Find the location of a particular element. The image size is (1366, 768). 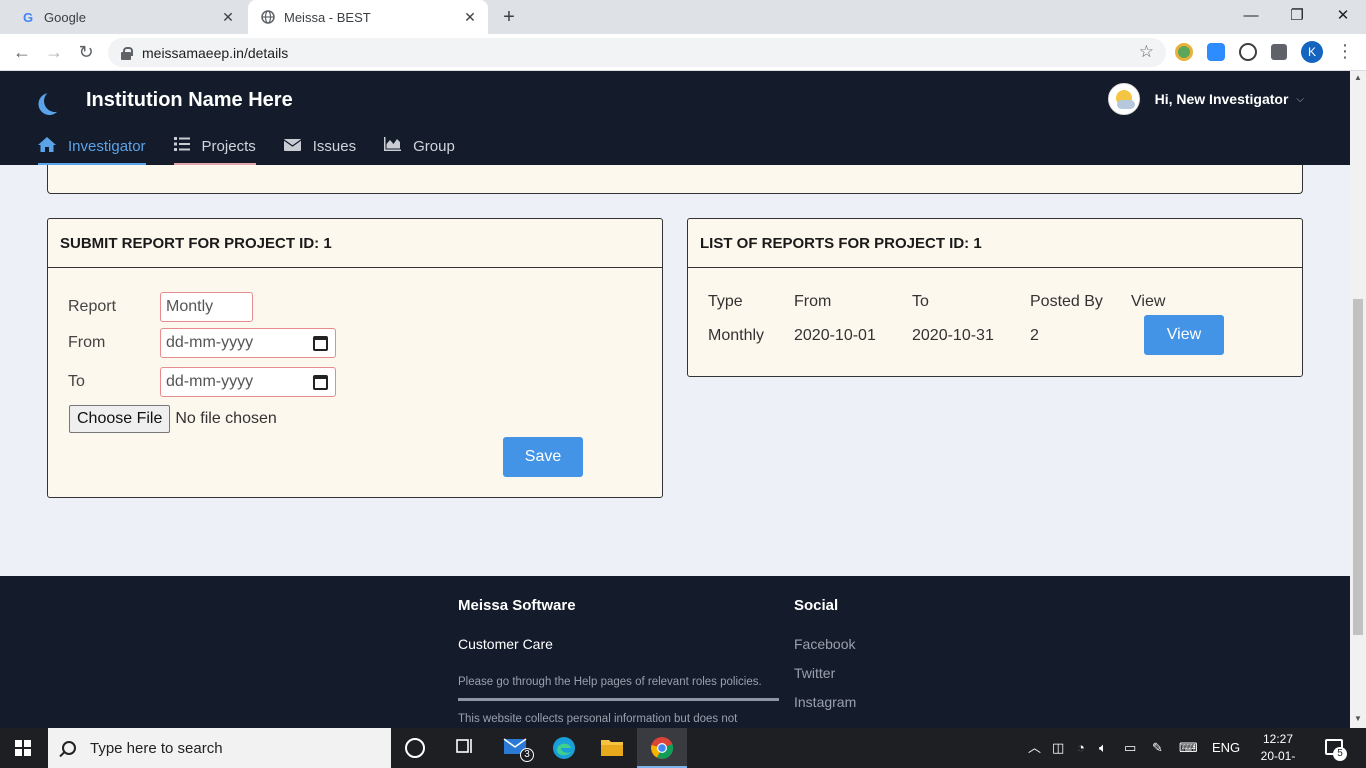

page-scrollbar: ▲ ▼ is located at coordinates (1358, 399).